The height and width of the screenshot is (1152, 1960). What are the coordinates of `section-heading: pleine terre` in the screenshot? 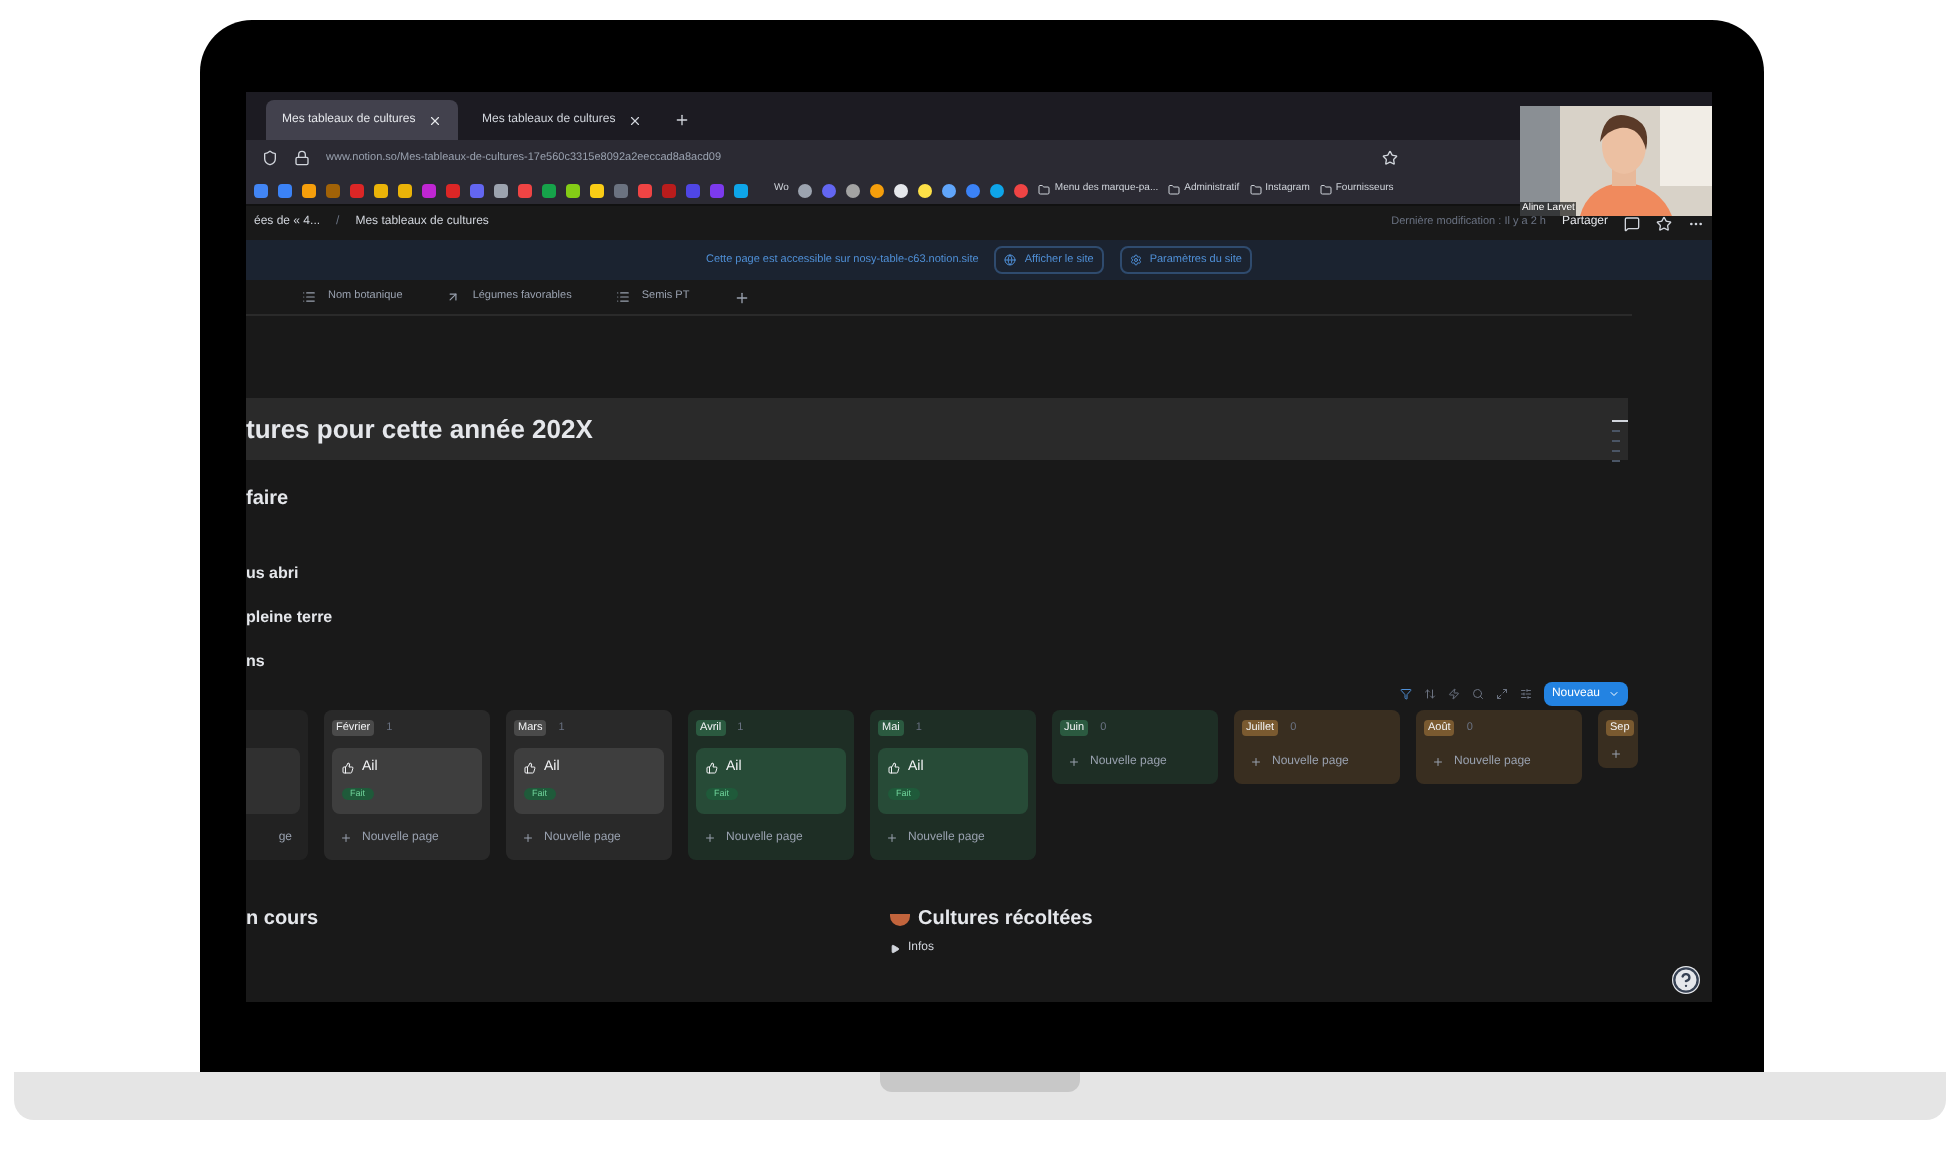 It's located at (290, 618).